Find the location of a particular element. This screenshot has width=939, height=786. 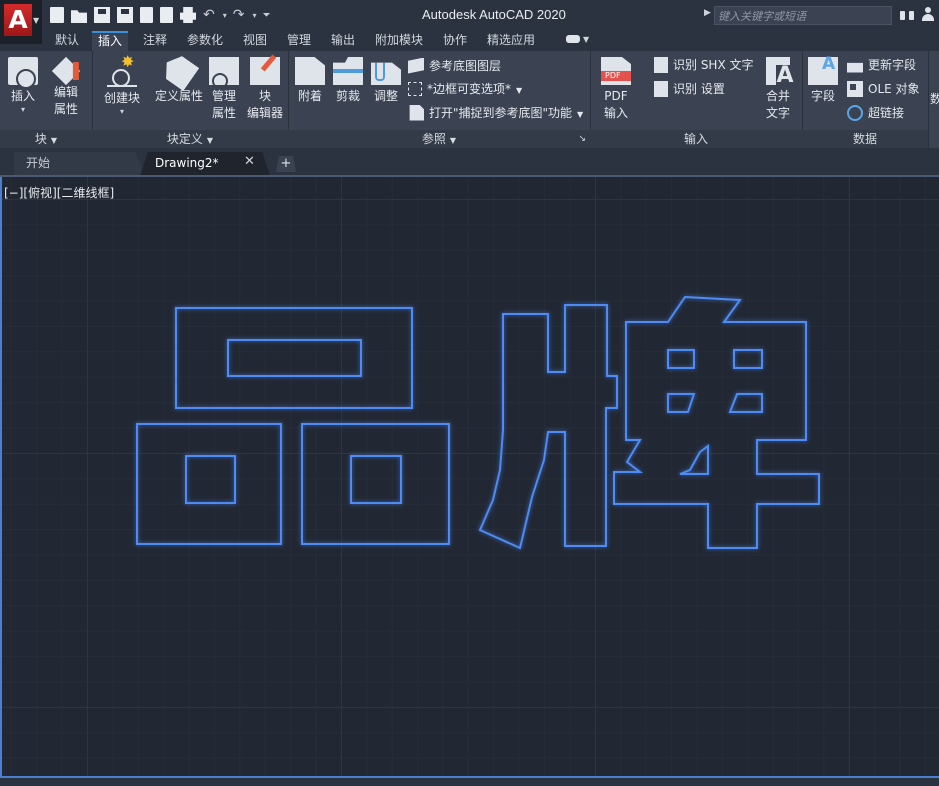

tab-view: 视图 is located at coordinates (255, 41).